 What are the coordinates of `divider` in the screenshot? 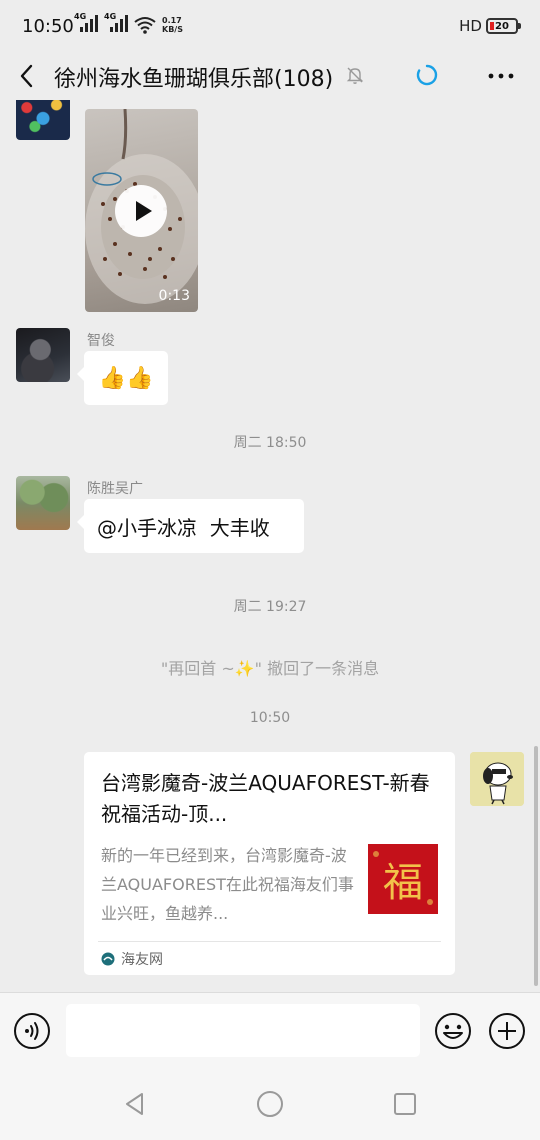 It's located at (269, 941).